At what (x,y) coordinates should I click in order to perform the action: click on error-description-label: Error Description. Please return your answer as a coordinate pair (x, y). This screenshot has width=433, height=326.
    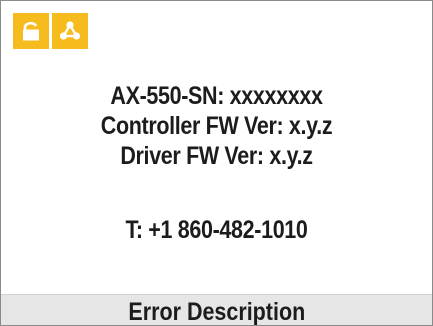
    Looking at the image, I should click on (216, 312).